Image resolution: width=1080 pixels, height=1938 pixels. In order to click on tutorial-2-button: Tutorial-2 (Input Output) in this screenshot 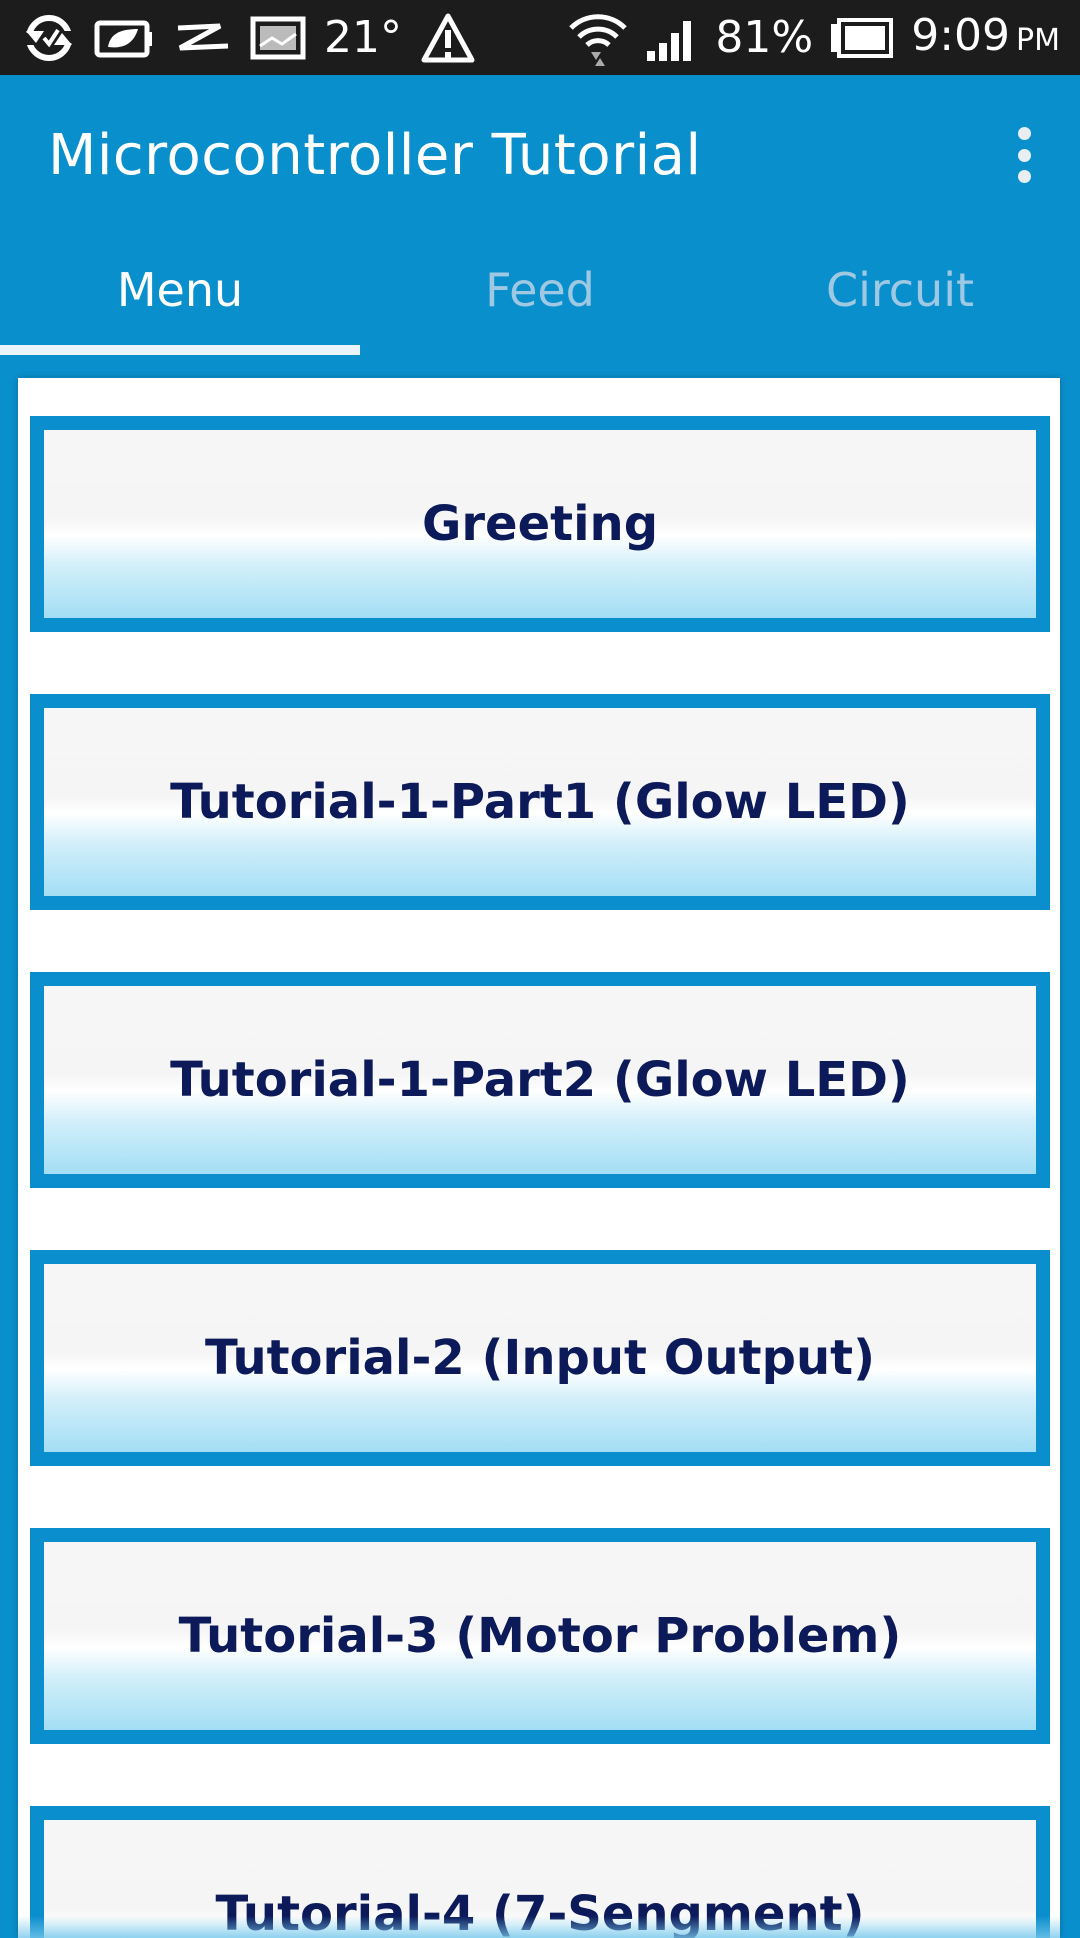, I will do `click(540, 1358)`.